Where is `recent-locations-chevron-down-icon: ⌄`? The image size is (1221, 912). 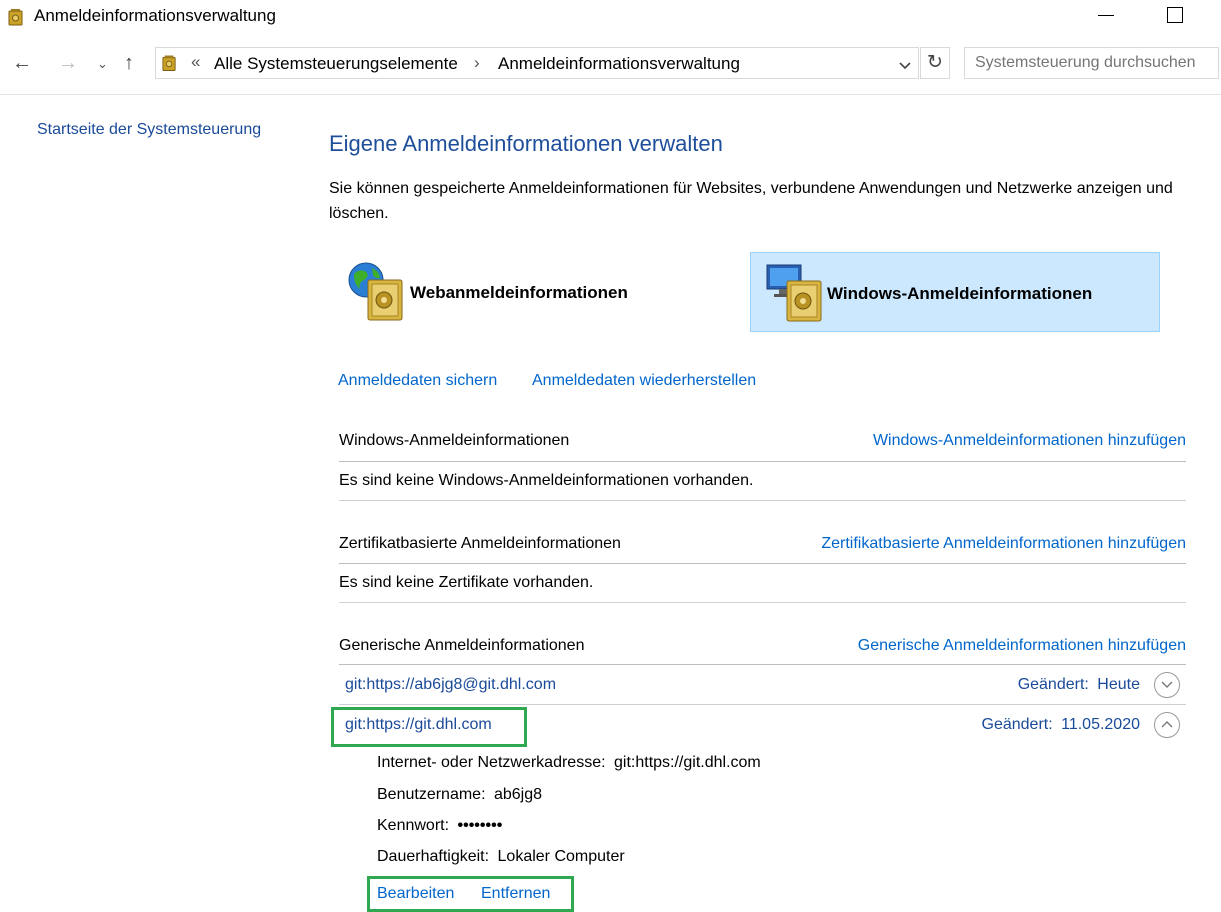 recent-locations-chevron-down-icon: ⌄ is located at coordinates (102, 64).